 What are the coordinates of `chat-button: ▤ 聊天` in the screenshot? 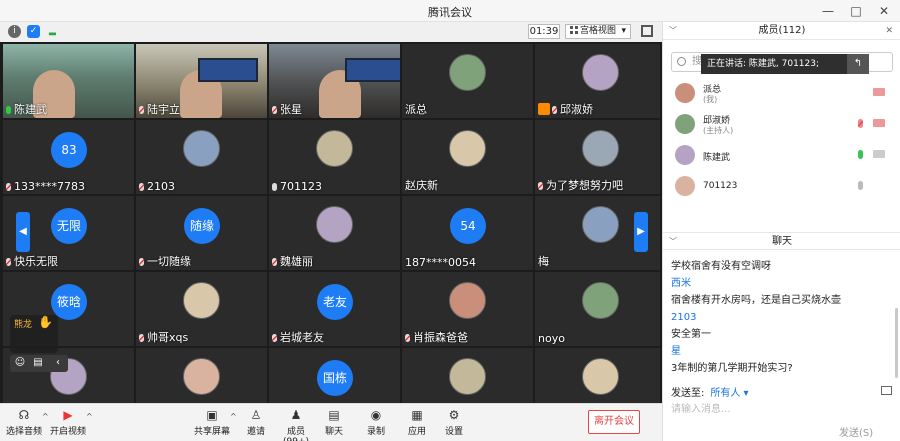 It's located at (334, 422).